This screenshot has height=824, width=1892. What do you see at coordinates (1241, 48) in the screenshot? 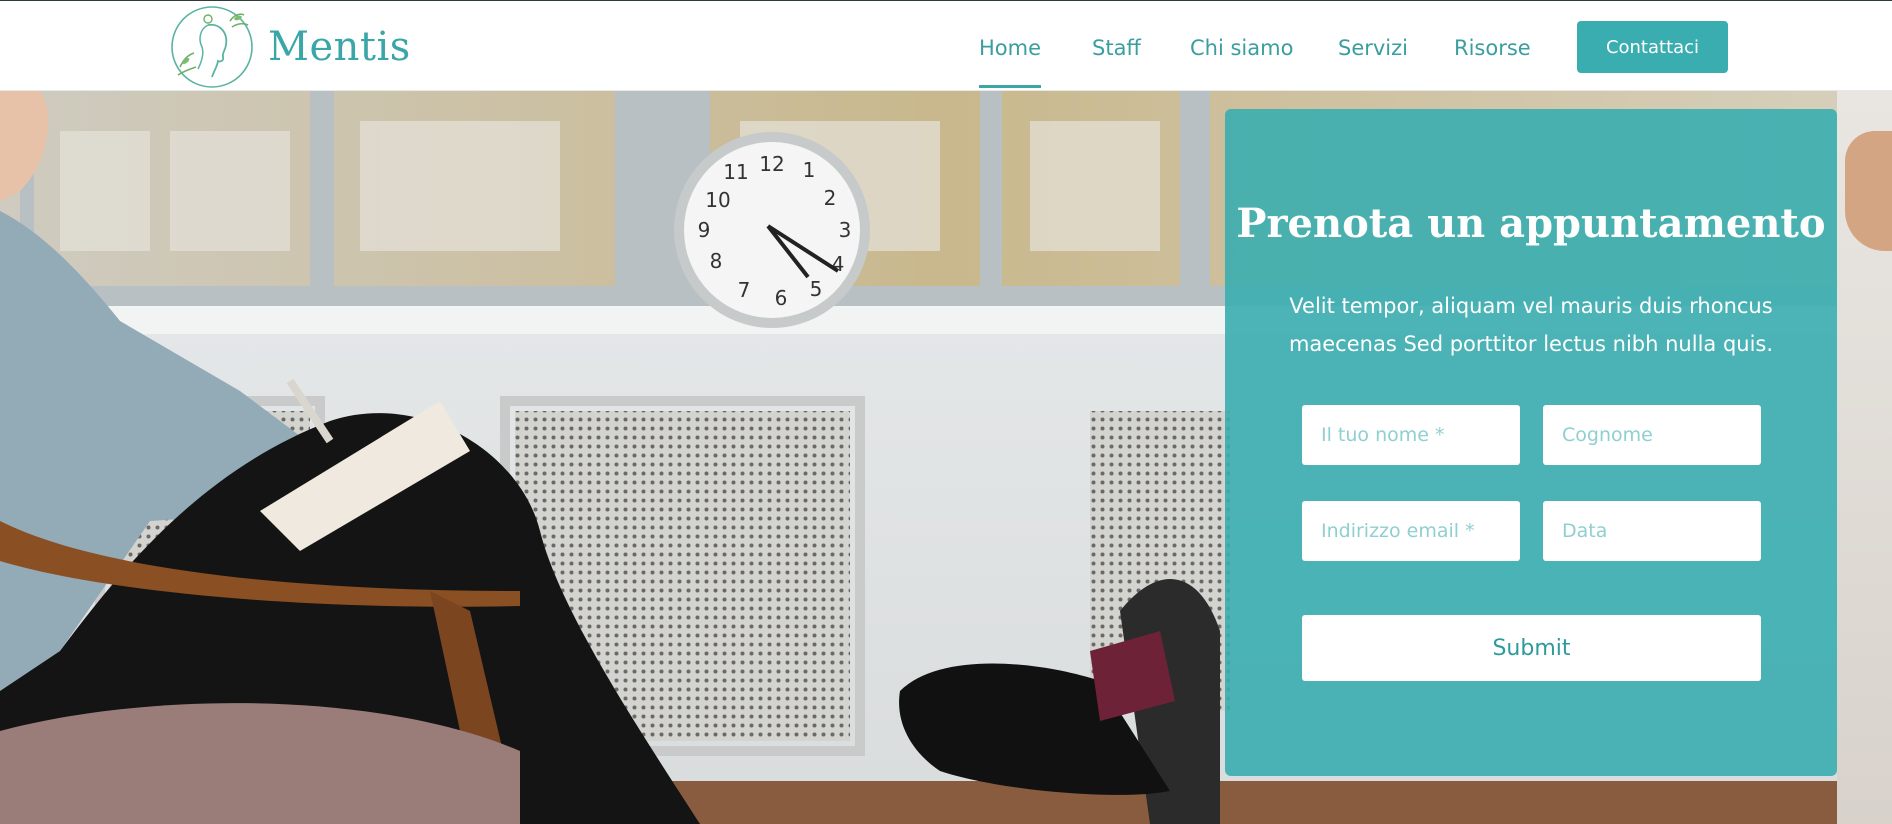
I see `nav-item-chi-siamo: Chi siamo` at bounding box center [1241, 48].